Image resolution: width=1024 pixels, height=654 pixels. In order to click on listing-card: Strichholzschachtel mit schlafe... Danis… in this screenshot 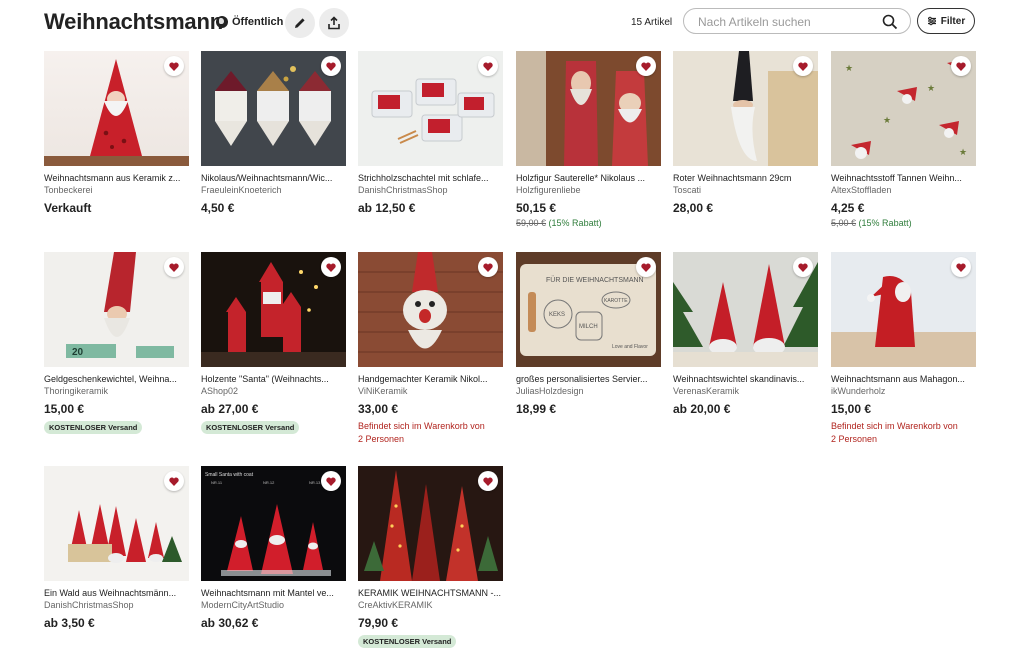, I will do `click(430, 133)`.